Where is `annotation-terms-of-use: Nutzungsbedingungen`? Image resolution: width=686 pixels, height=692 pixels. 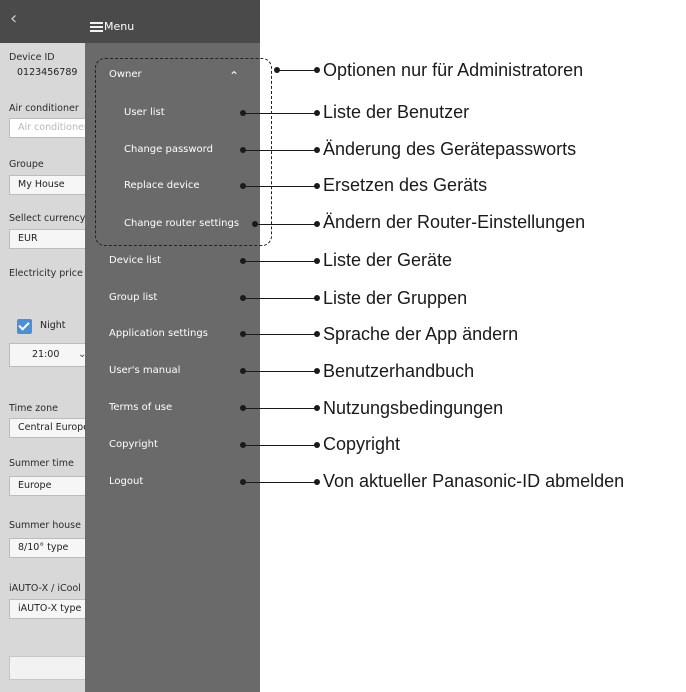 annotation-terms-of-use: Nutzungsbedingungen is located at coordinates (413, 408).